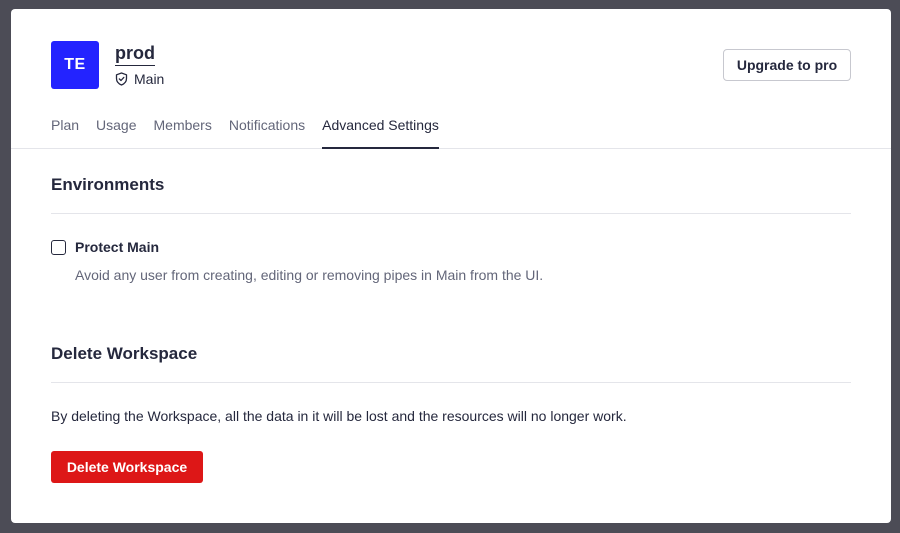  What do you see at coordinates (787, 65) in the screenshot?
I see `upgrade-button: Upgrade to pro` at bounding box center [787, 65].